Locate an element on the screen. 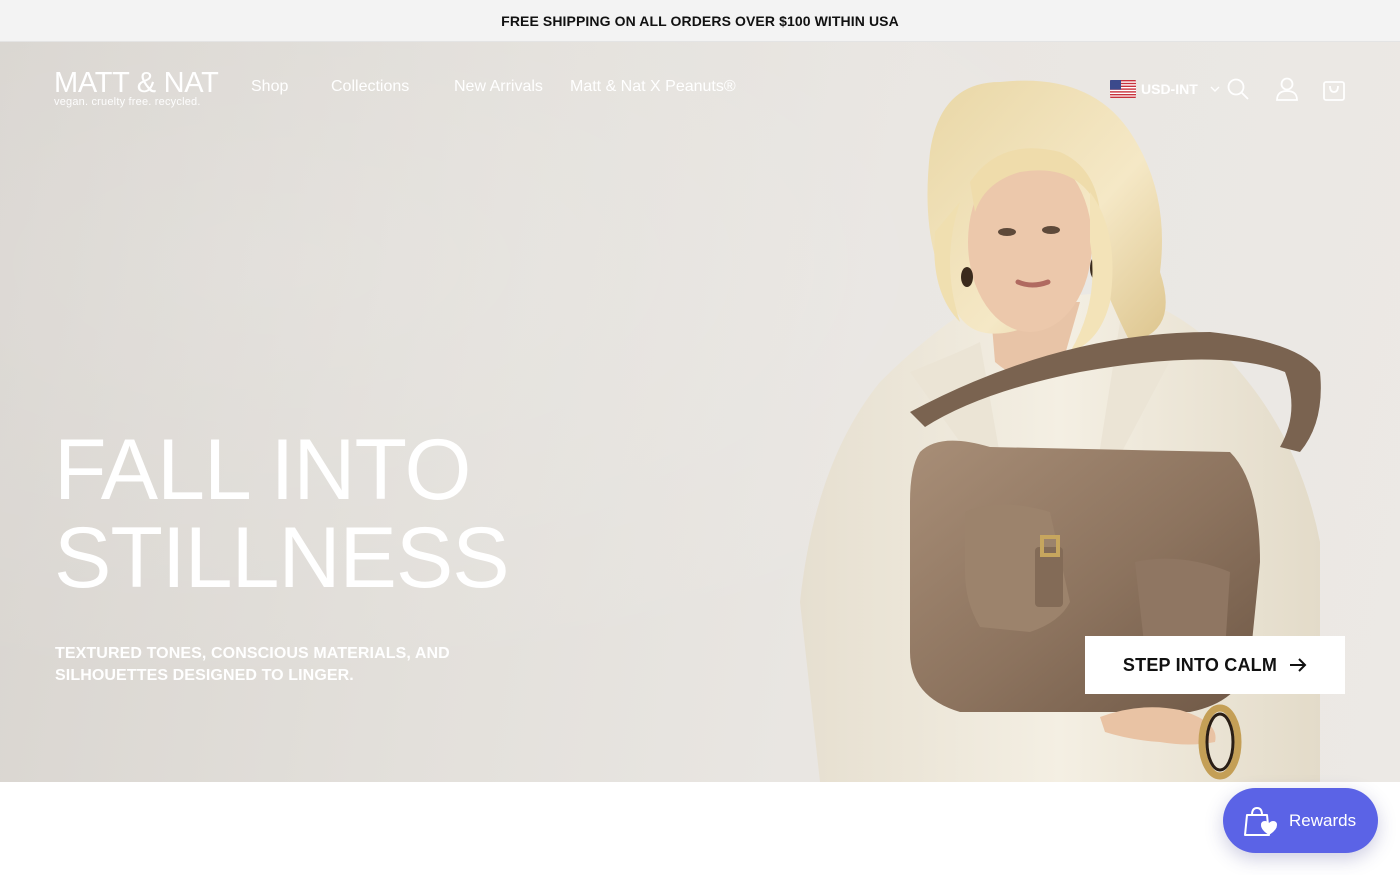 This screenshot has width=1400, height=875. hero-headline: FALL INTO STILLNESS is located at coordinates (282, 514).